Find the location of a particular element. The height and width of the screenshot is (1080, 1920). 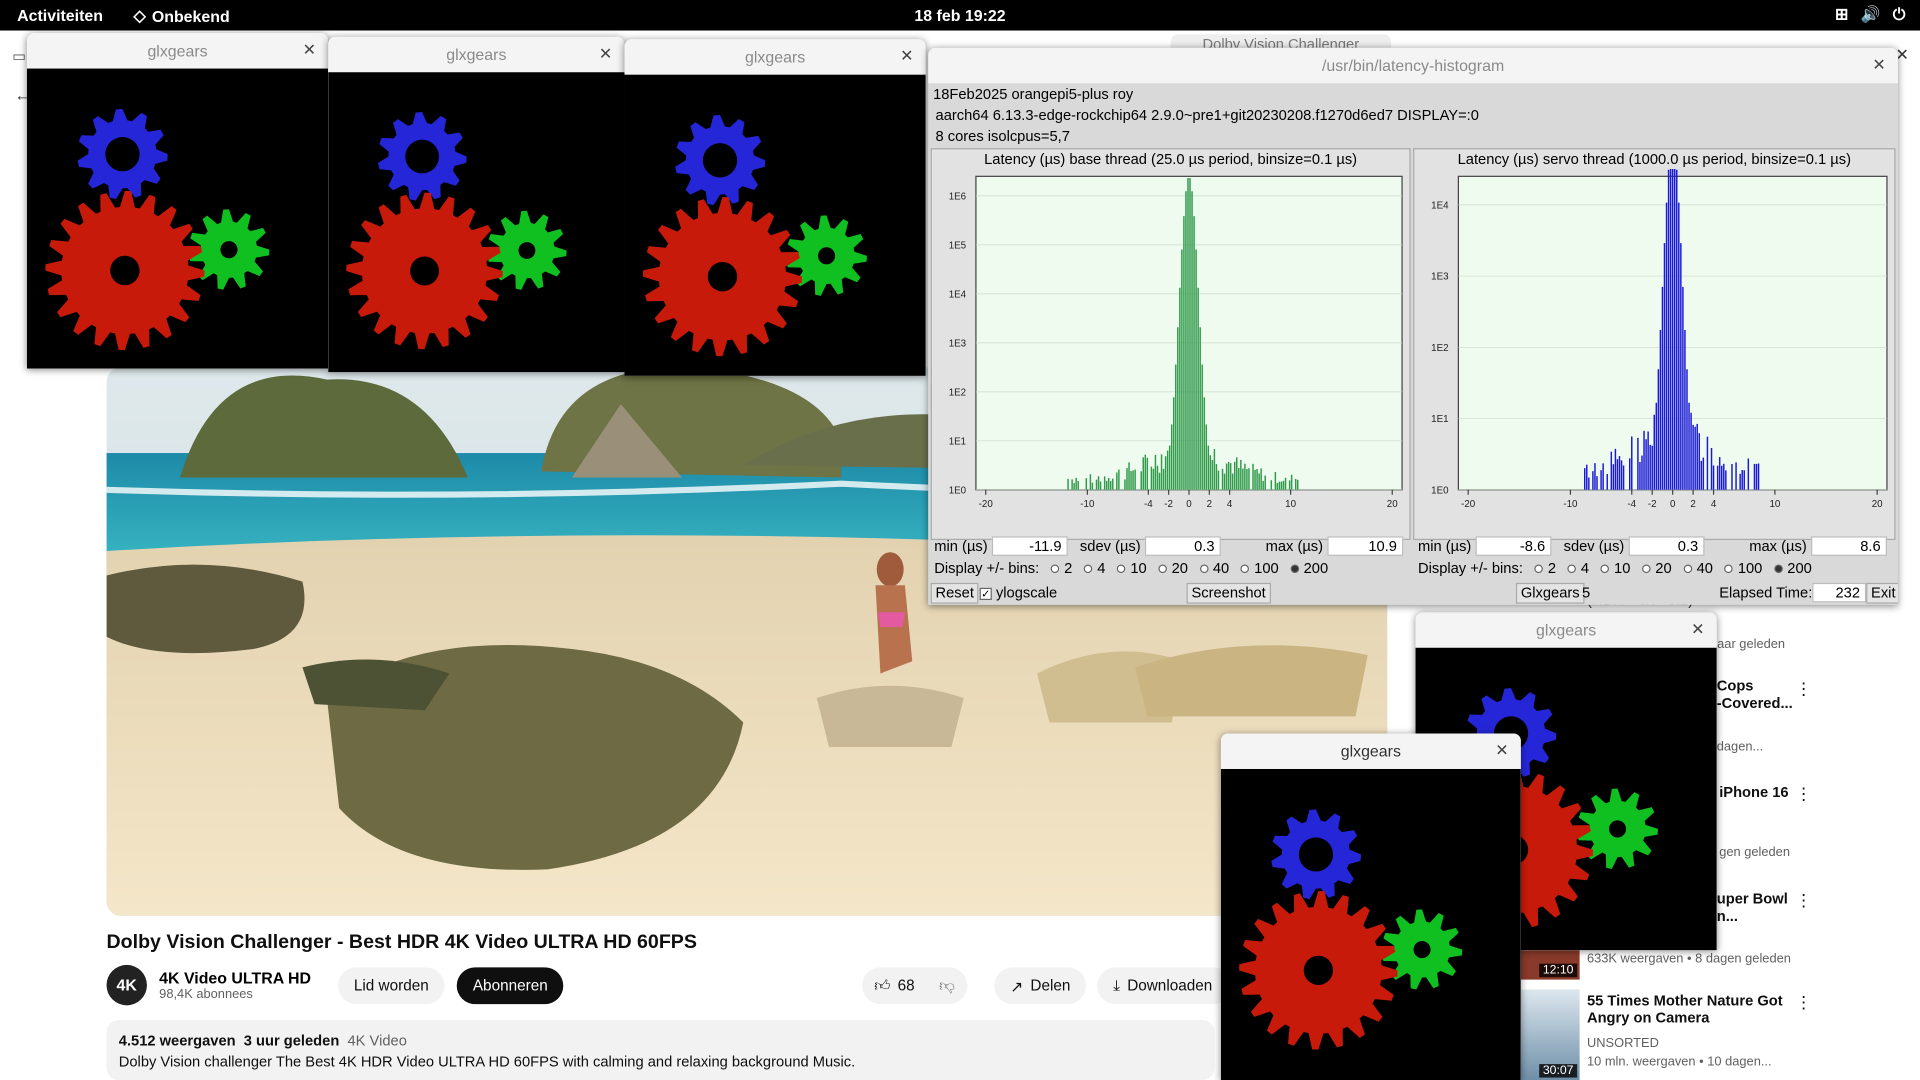

view-count: 4.512 weergaven is located at coordinates (177, 1041).